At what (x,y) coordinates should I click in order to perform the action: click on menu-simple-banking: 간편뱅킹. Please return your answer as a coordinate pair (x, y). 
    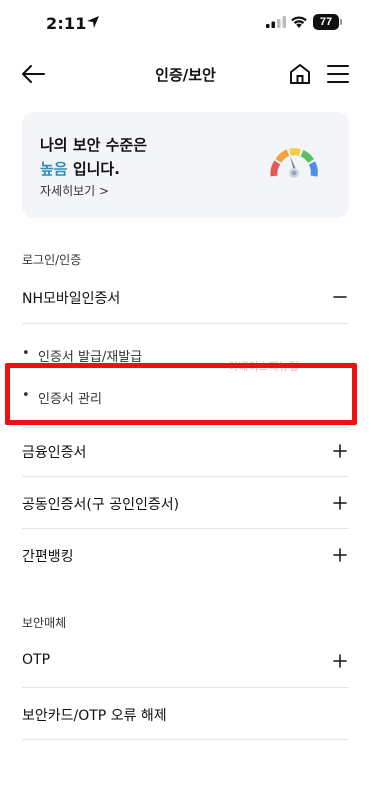
    Looking at the image, I should click on (185, 556).